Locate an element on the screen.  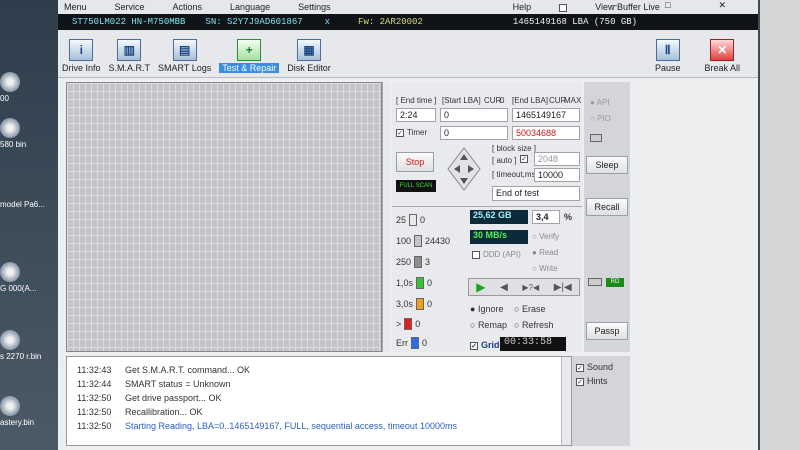
desktop-icon-6: astery.bin is located at coordinates (23, 412).